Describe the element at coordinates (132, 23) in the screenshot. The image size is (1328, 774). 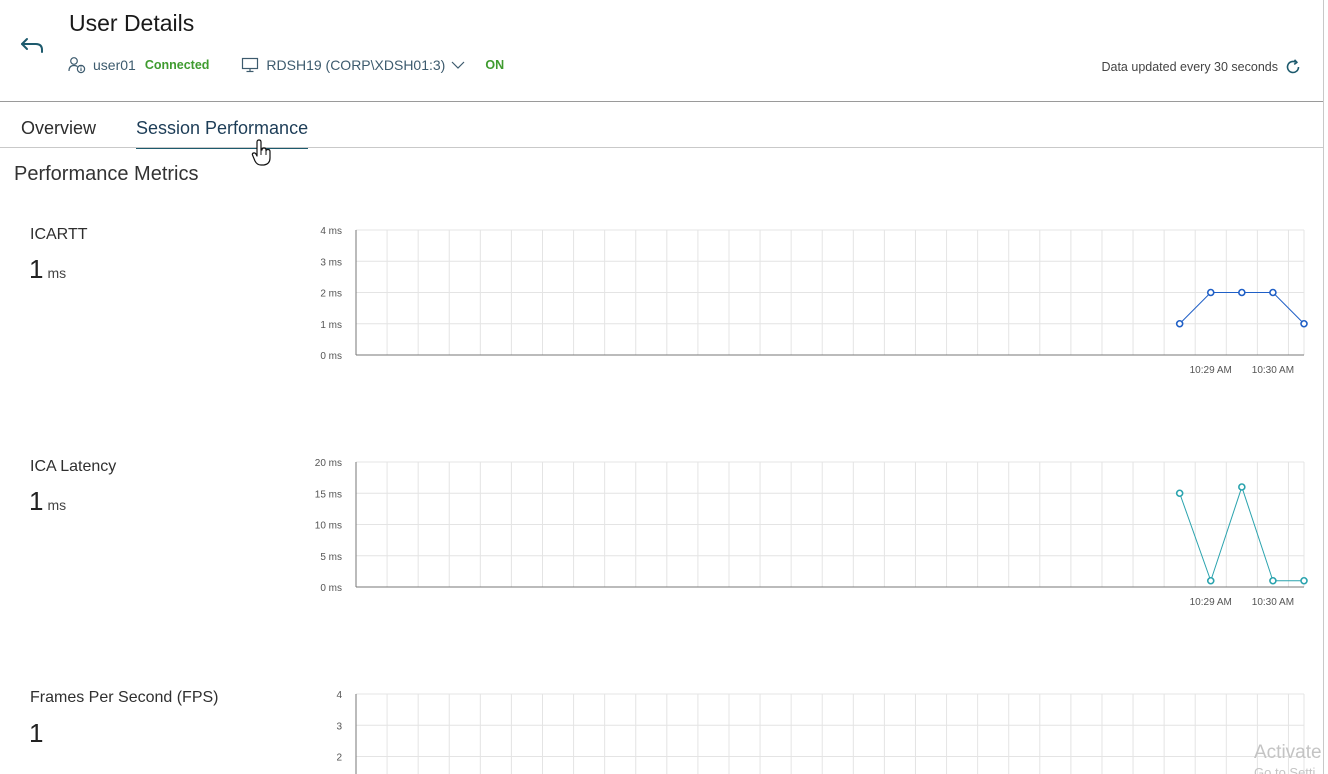
I see `page-title: User Details` at that location.